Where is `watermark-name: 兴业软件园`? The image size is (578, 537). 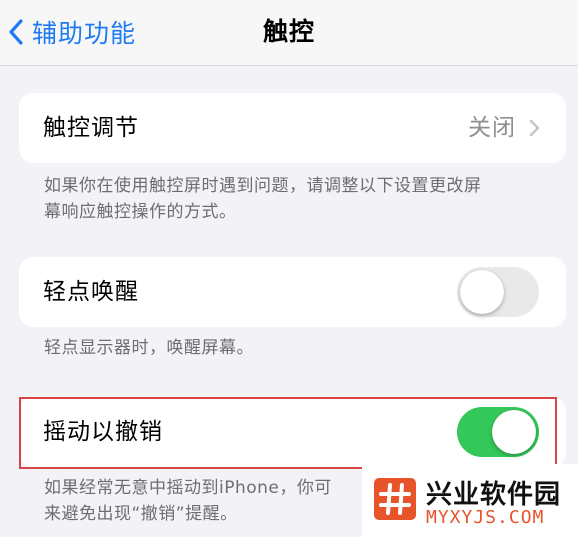 watermark-name: 兴业软件园 is located at coordinates (494, 495).